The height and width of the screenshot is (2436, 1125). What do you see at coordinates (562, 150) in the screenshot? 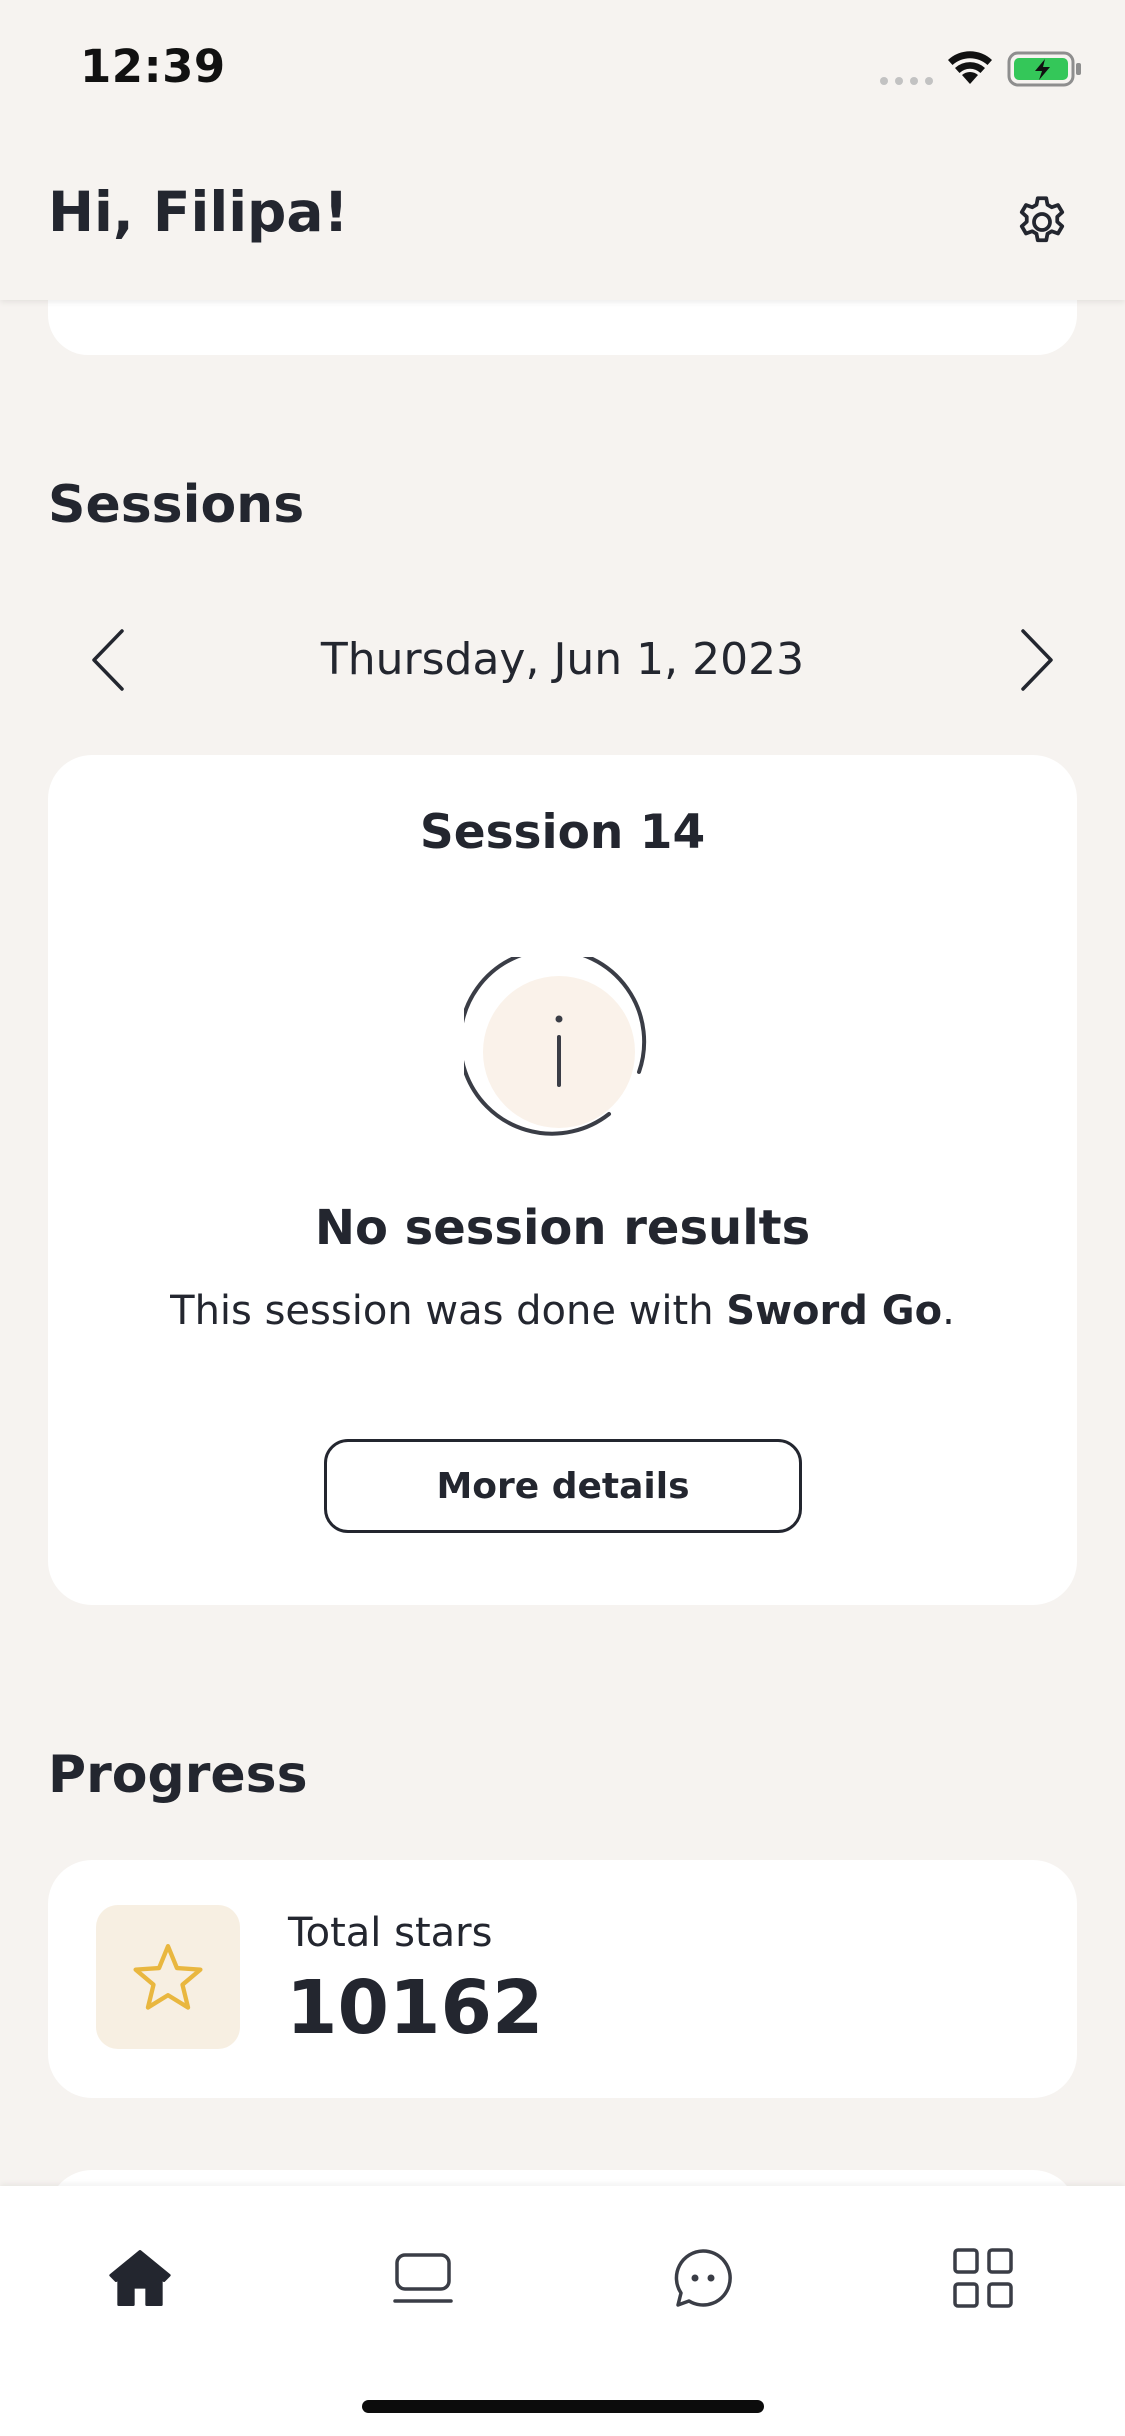
I see `top-bar: 12:39 Hi, Filipa!` at bounding box center [562, 150].